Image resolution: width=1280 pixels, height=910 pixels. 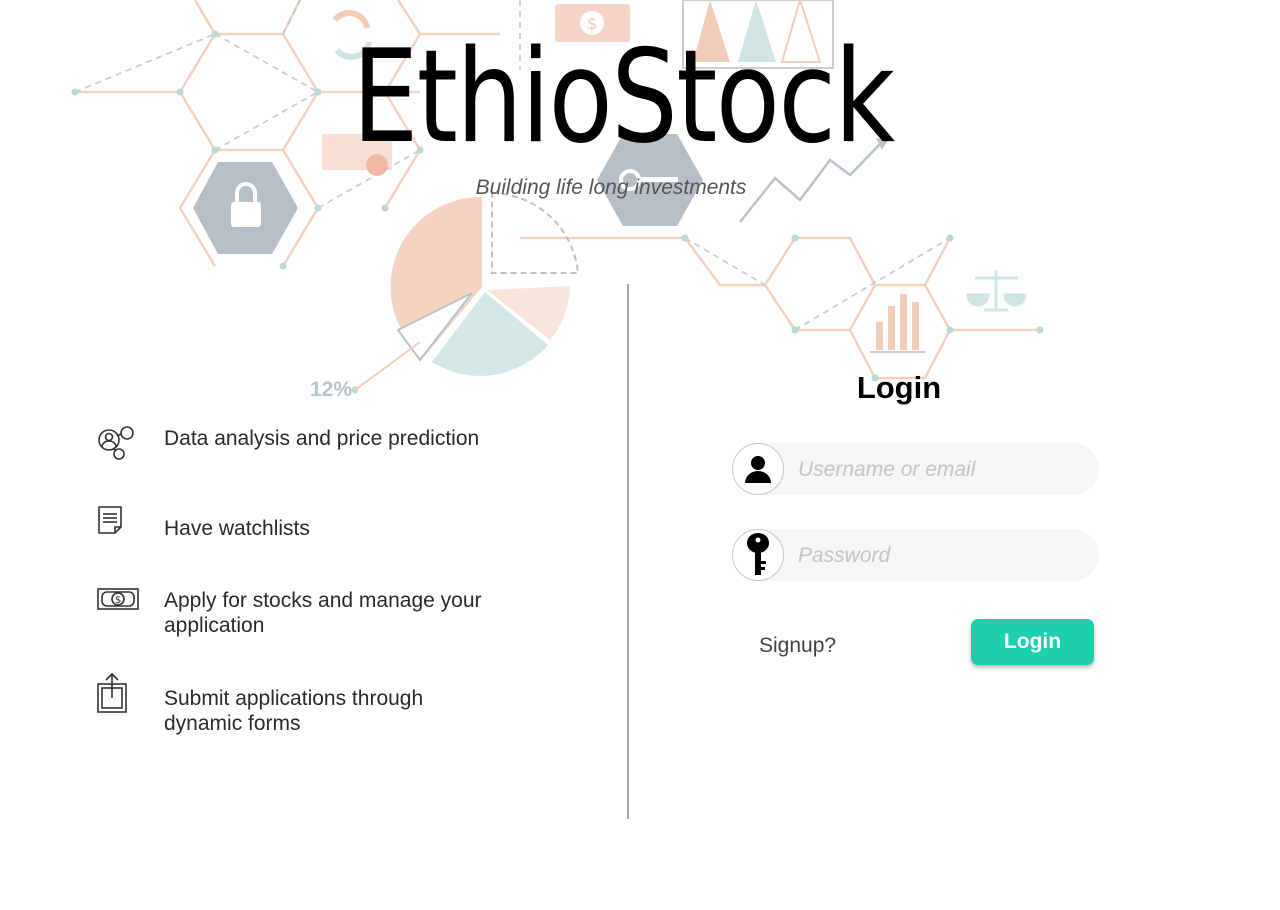 What do you see at coordinates (331, 389) in the screenshot?
I see `percent-label: 12%` at bounding box center [331, 389].